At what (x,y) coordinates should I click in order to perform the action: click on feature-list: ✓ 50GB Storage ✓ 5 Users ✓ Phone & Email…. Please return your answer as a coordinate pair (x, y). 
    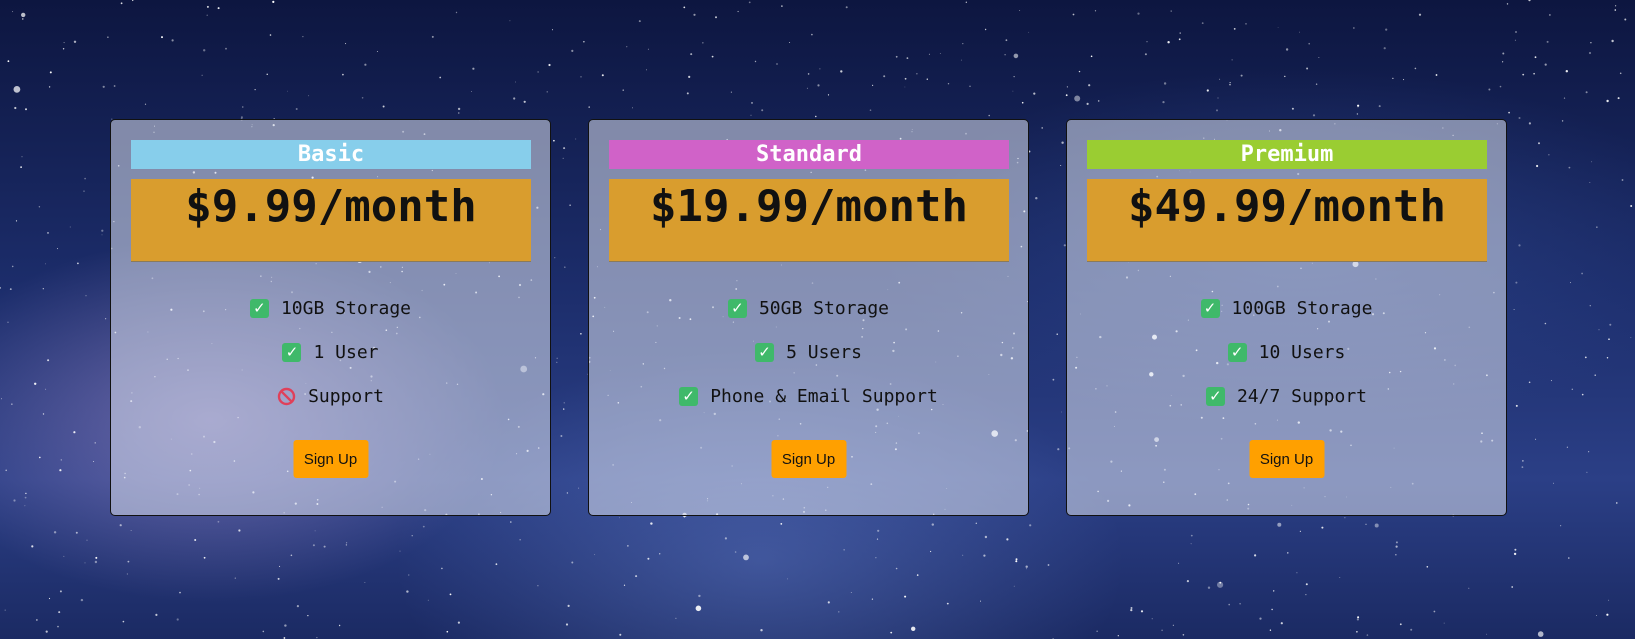
    Looking at the image, I should click on (808, 352).